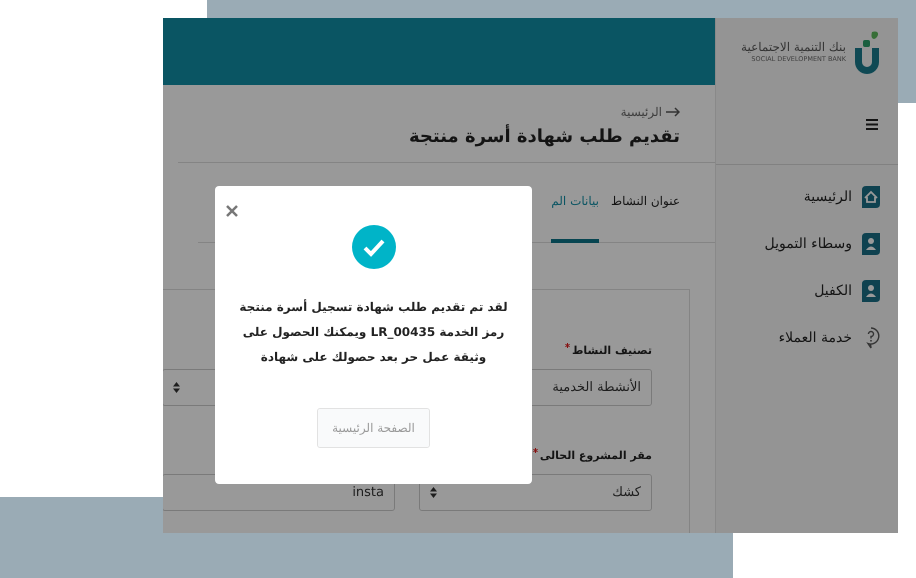 The width and height of the screenshot is (916, 578). I want to click on sidebar-item: خدمة العملاء, so click(798, 338).